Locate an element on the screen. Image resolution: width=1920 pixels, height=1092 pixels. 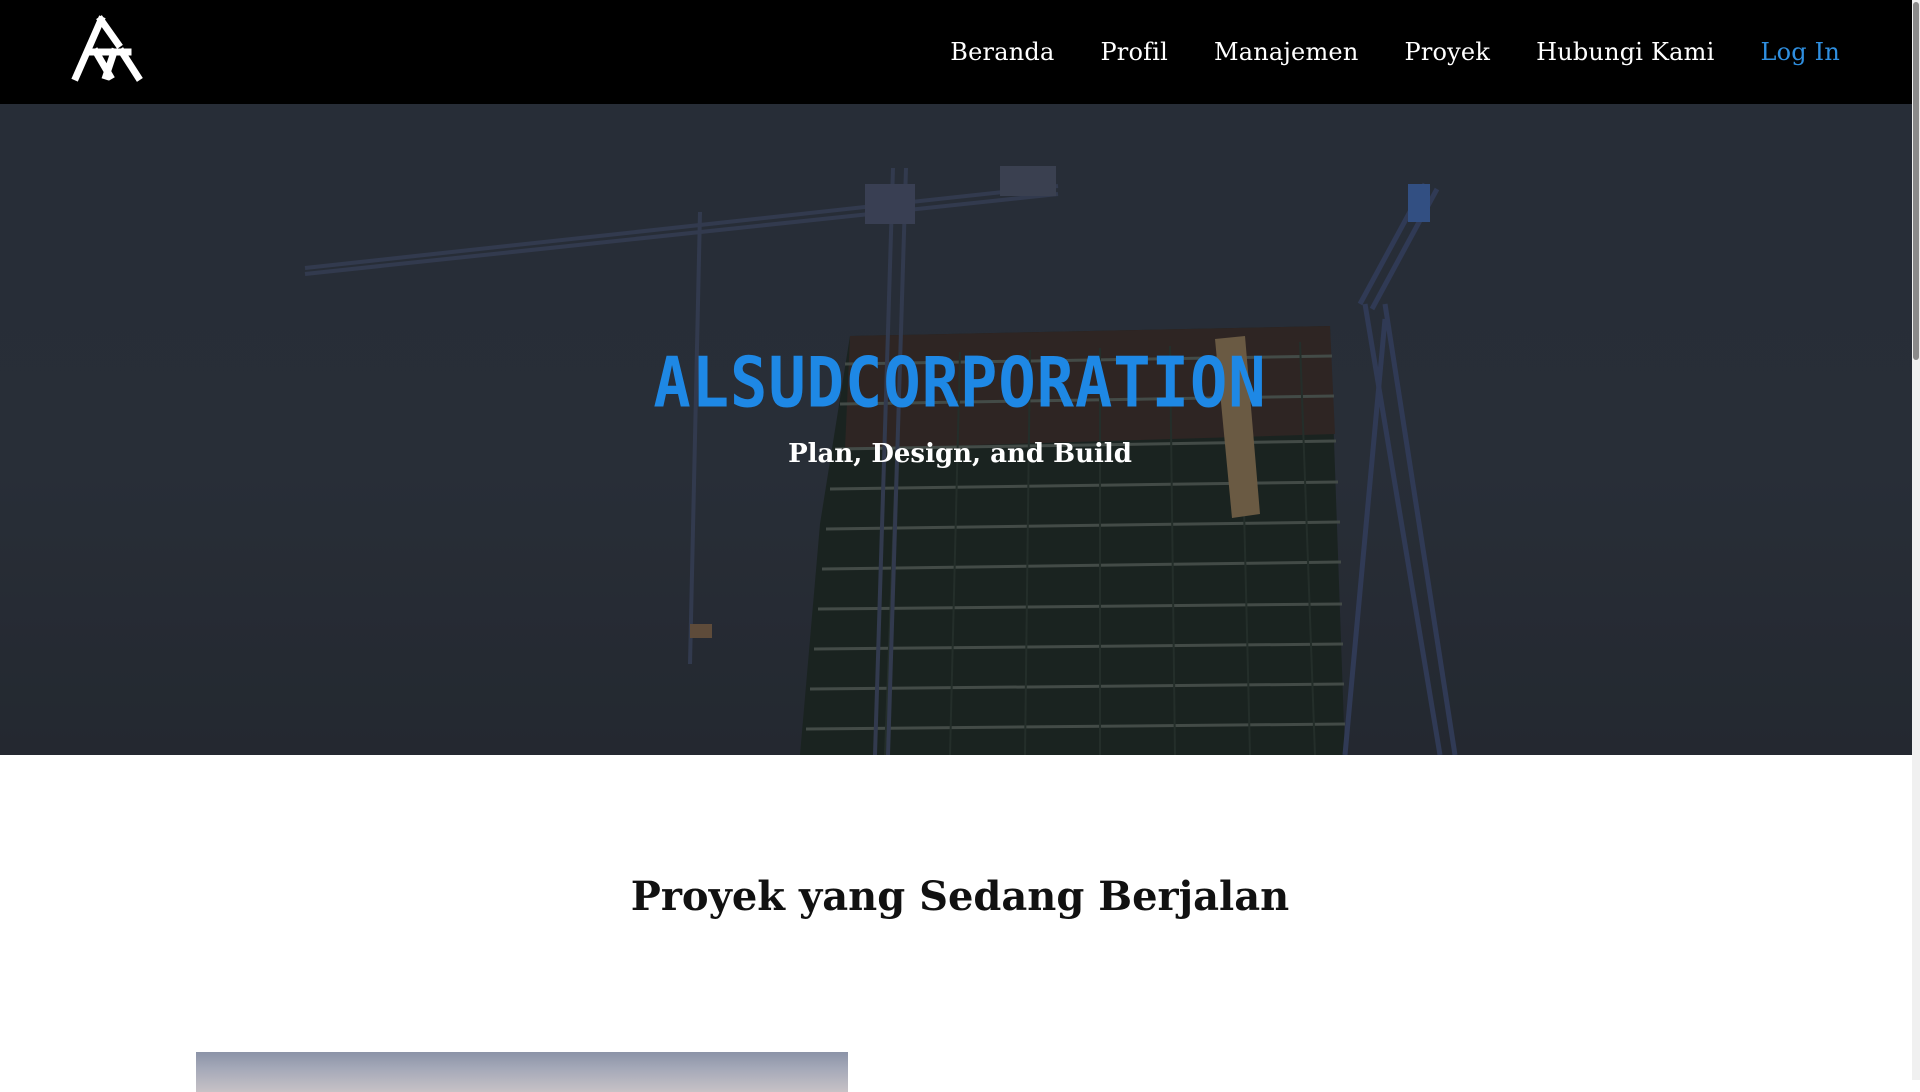
section-title-current-projects: Proyek yang Sedang Berjalan is located at coordinates (960, 896).